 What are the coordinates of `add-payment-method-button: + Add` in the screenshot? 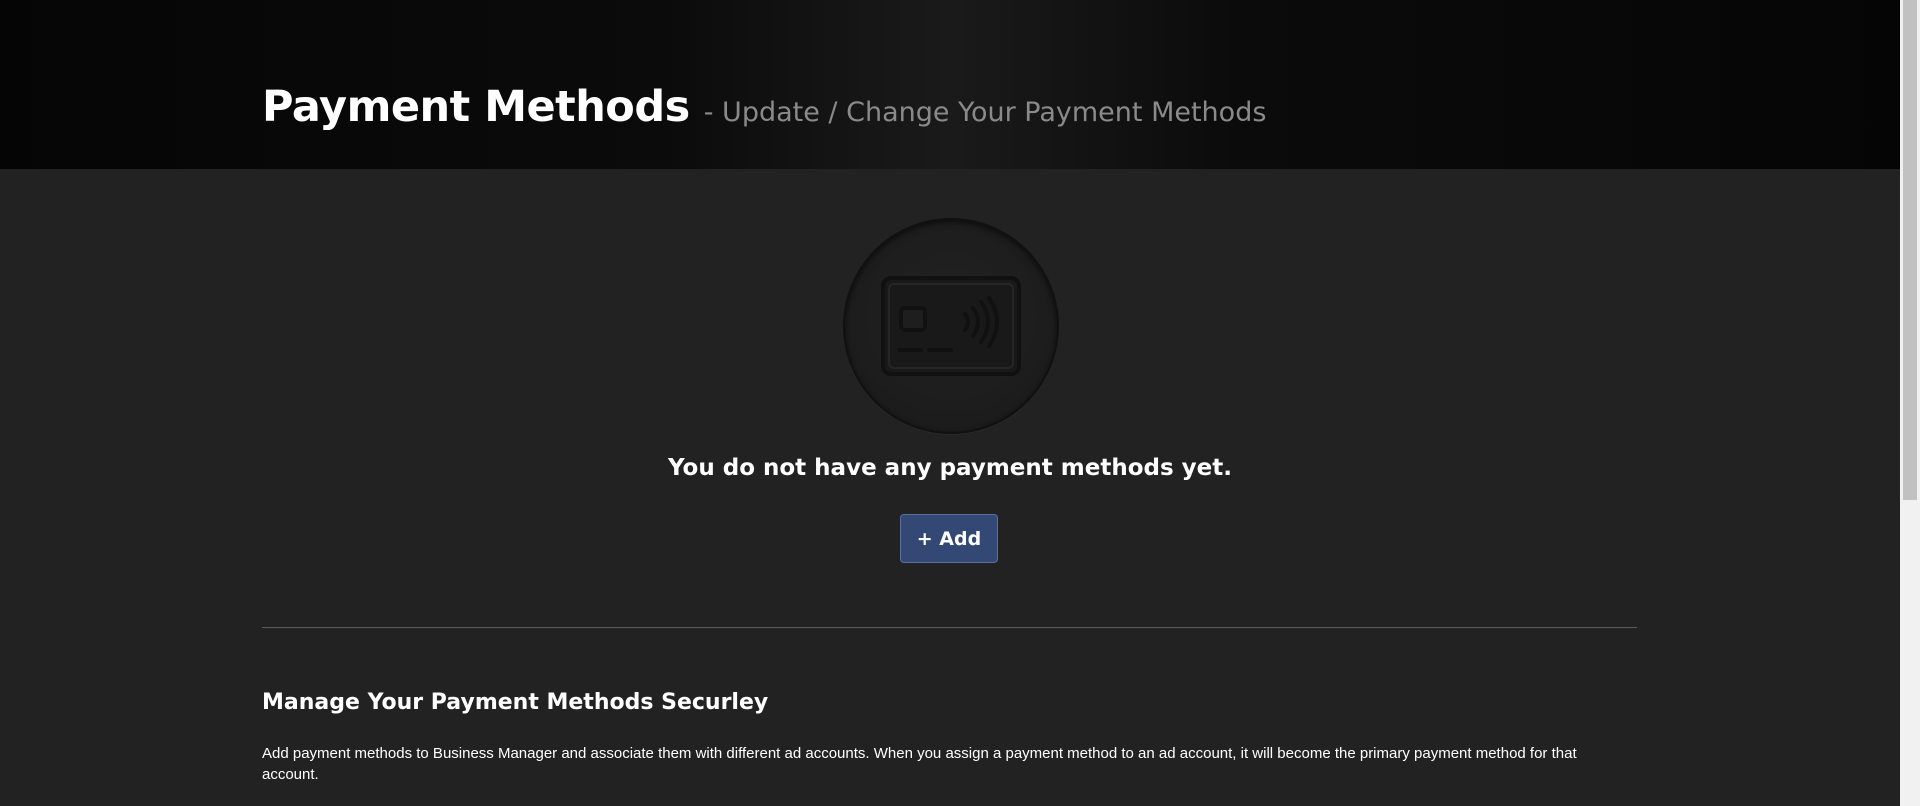 It's located at (949, 538).